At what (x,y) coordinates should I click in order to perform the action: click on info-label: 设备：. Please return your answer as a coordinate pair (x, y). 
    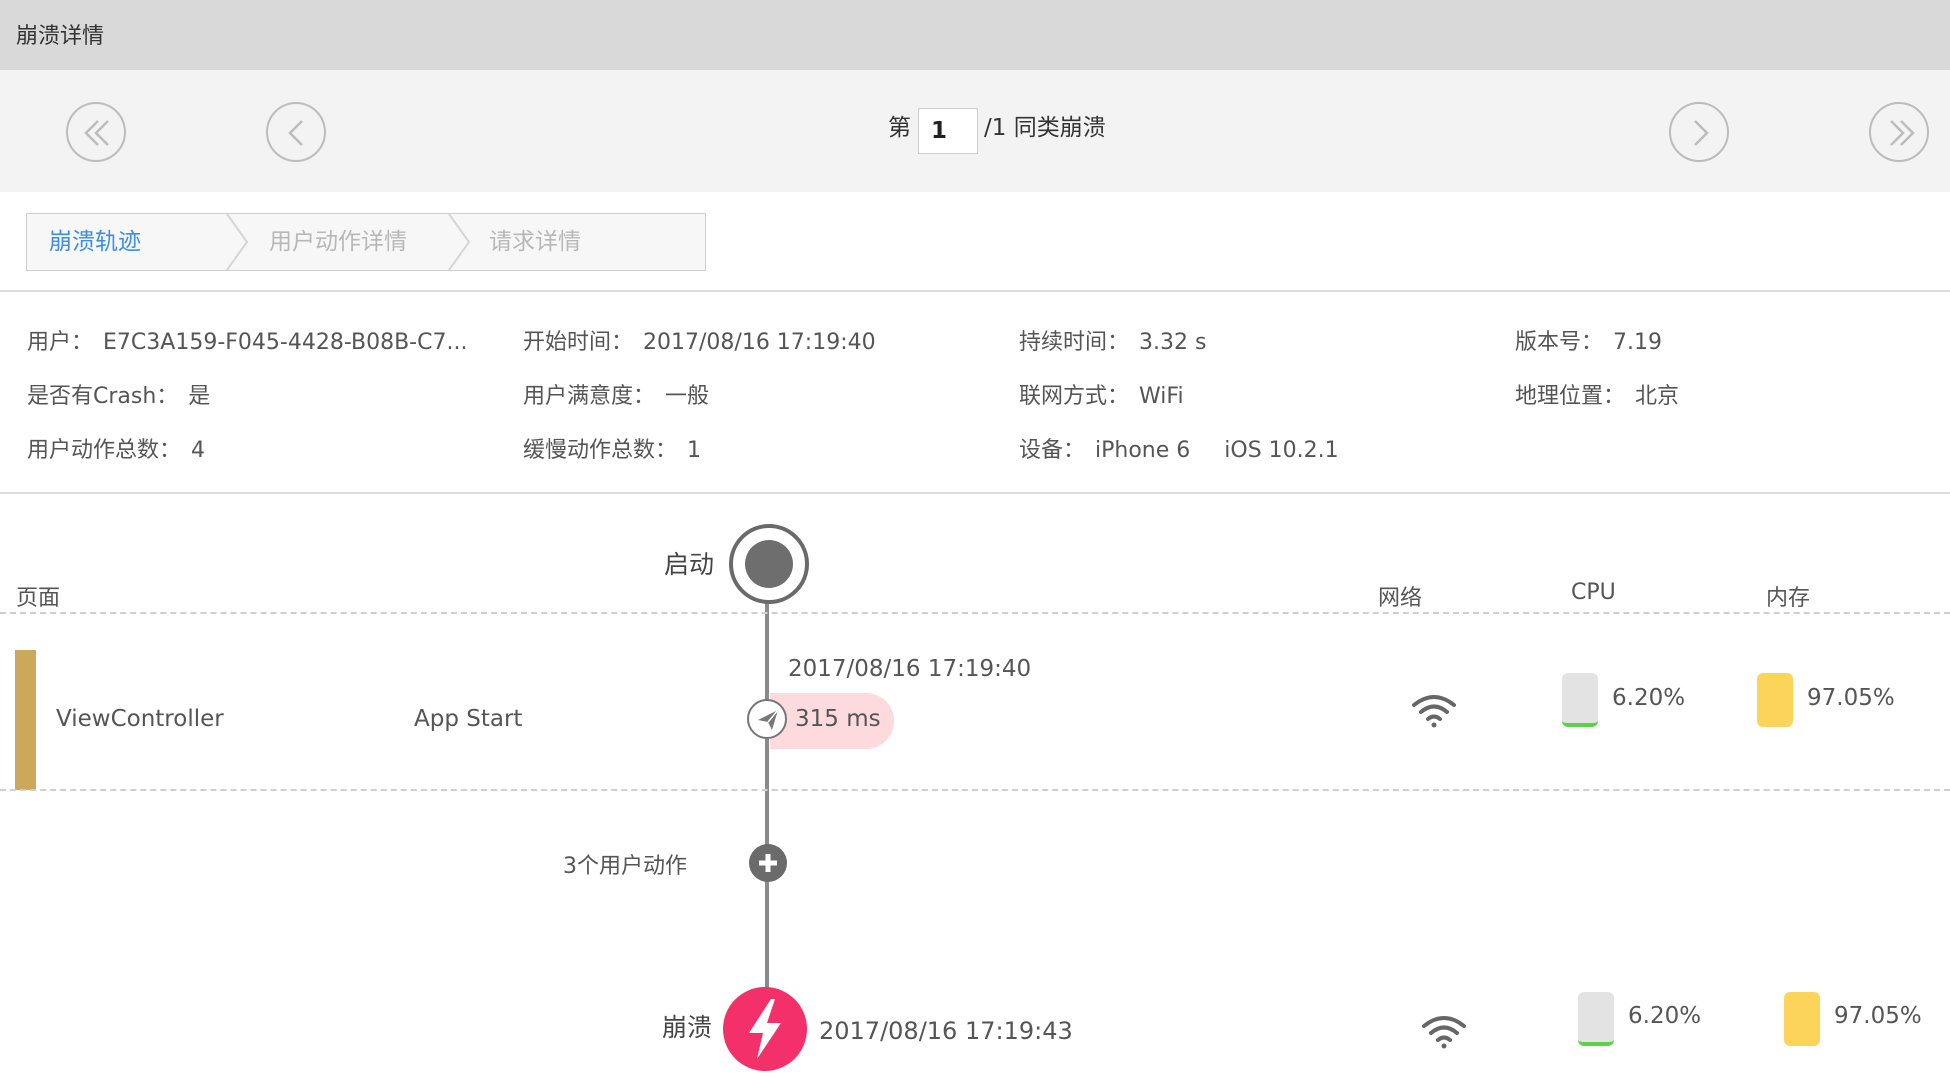
    Looking at the image, I should click on (1052, 450).